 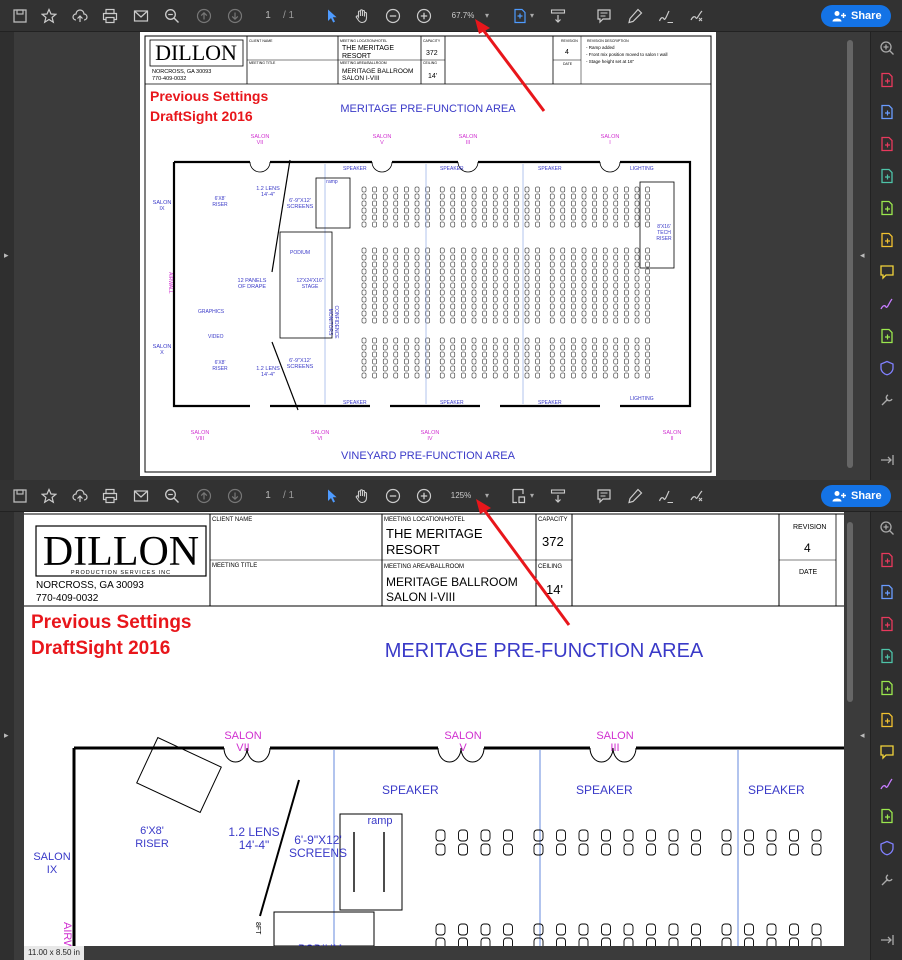 I want to click on top-vertical-scrollbar, so click(x=850, y=255).